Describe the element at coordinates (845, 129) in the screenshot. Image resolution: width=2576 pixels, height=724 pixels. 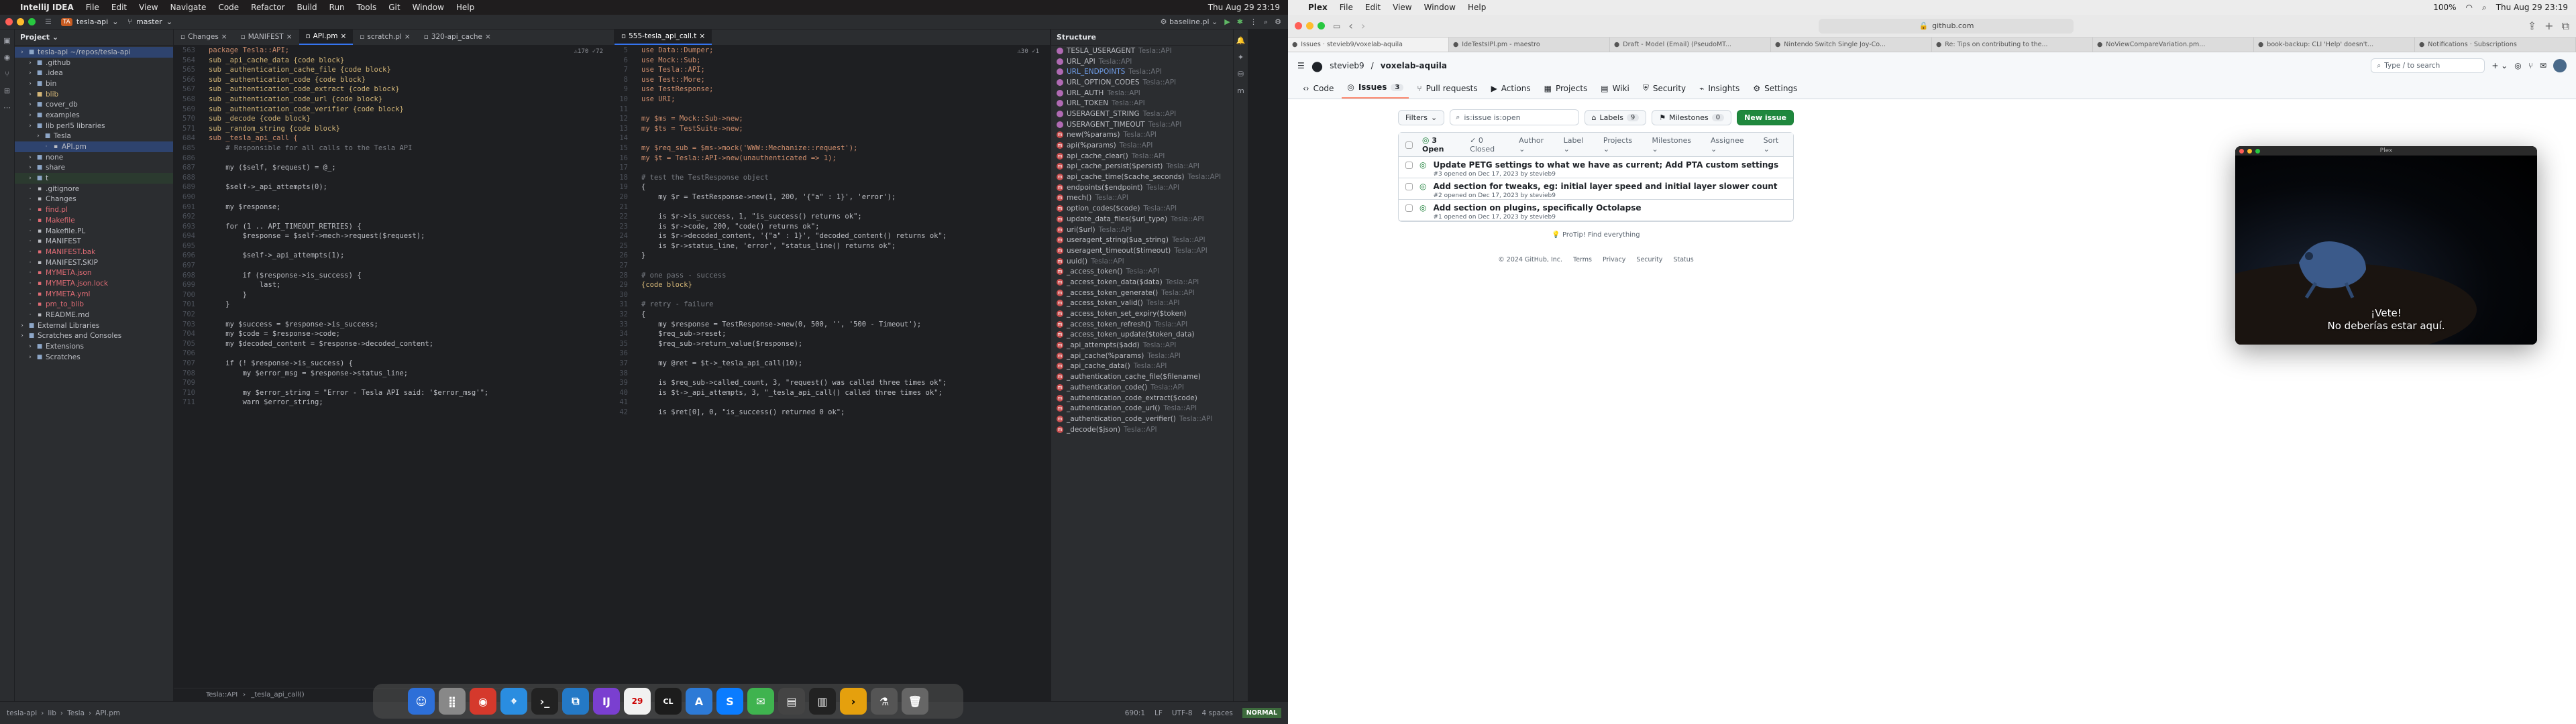
I see `code-line: my $ts = TestSuite->new;` at that location.